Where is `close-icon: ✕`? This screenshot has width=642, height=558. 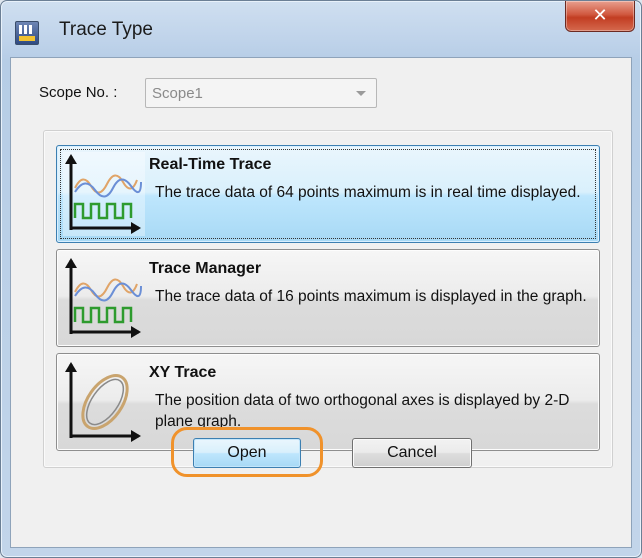
close-icon: ✕ is located at coordinates (600, 15).